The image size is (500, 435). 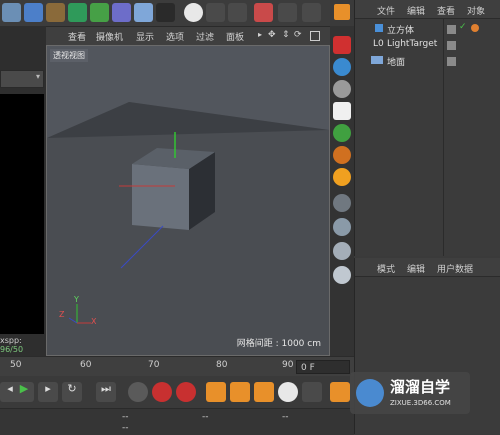 I want to click on playback-bar: ◂ ▶ ▸ ↻ ⏭, so click(x=177, y=392).